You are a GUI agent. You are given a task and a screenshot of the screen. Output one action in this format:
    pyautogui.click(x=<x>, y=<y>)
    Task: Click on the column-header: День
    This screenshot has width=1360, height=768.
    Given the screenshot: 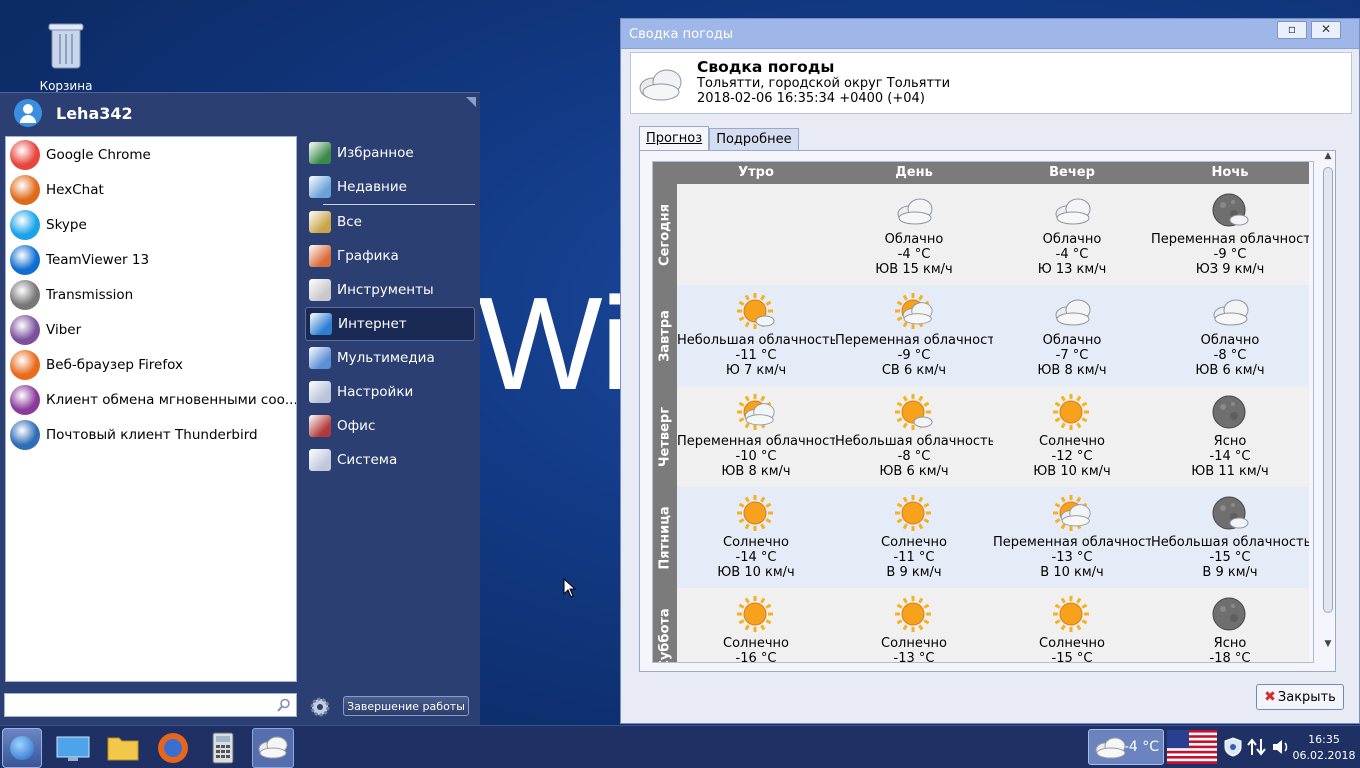 What is the action you would take?
    pyautogui.click(x=914, y=172)
    